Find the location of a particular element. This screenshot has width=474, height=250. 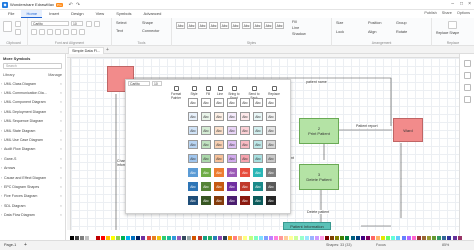

add-tab-icon: + is located at coordinates (107, 50).